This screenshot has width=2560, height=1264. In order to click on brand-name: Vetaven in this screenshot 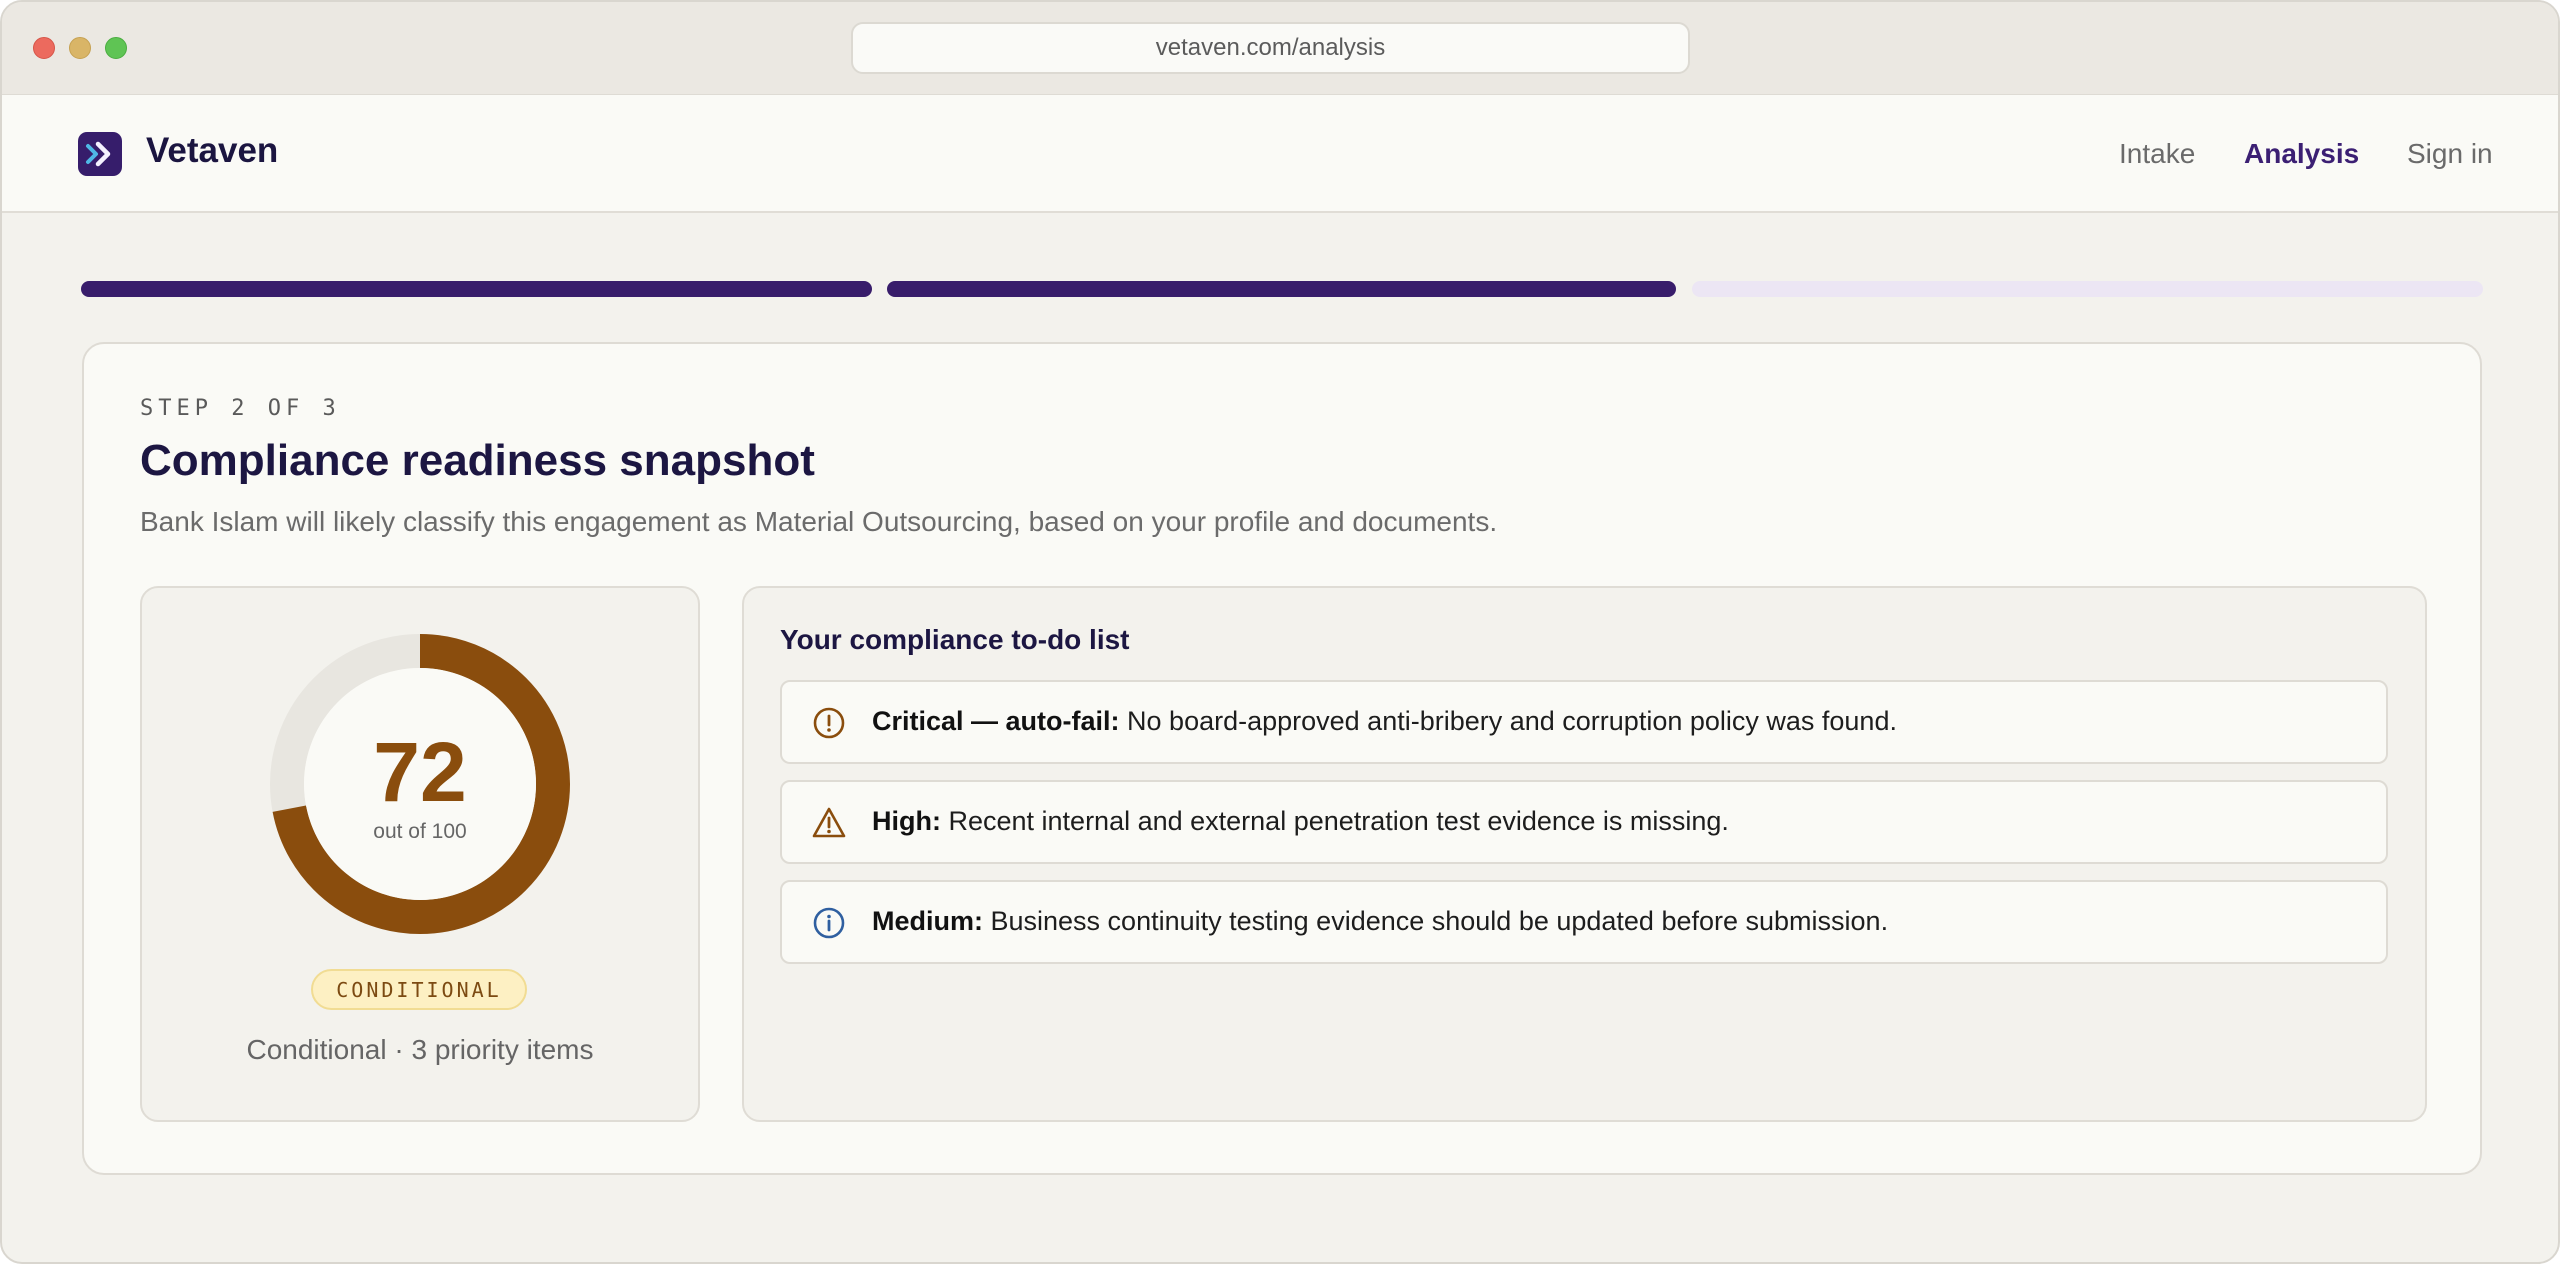, I will do `click(212, 151)`.